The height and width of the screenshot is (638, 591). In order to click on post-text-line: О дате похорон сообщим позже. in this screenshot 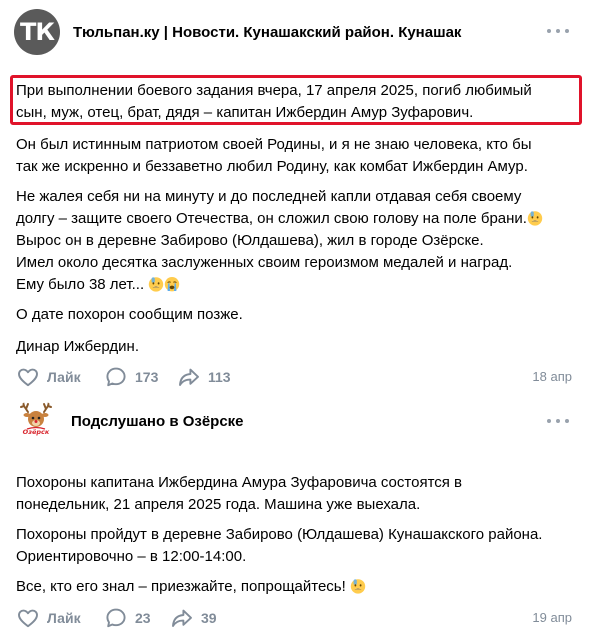, I will do `click(129, 314)`.